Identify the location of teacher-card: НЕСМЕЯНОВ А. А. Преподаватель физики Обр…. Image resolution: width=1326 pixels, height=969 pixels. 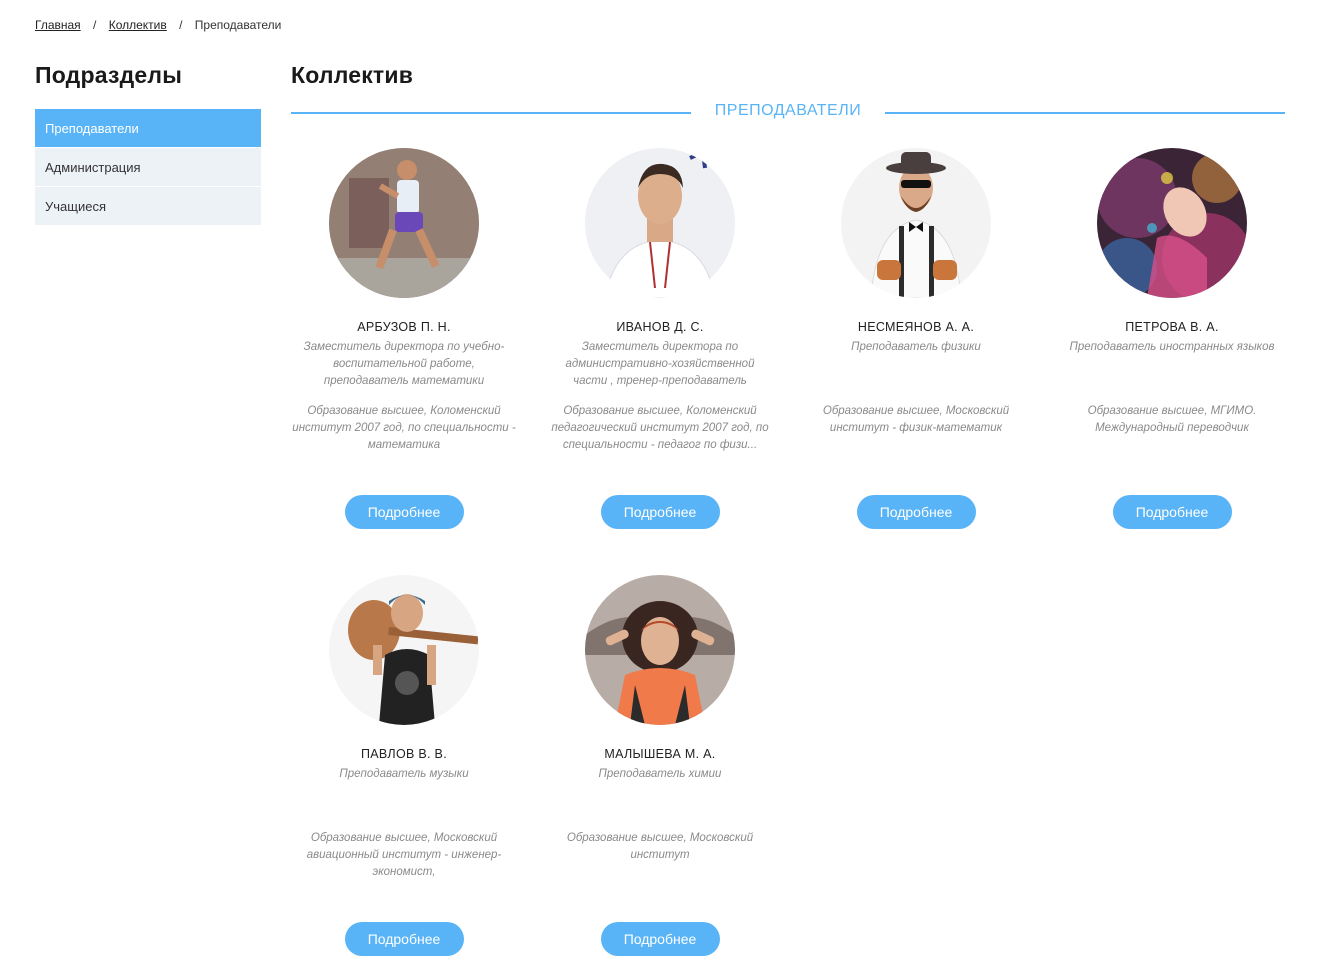
(916, 338).